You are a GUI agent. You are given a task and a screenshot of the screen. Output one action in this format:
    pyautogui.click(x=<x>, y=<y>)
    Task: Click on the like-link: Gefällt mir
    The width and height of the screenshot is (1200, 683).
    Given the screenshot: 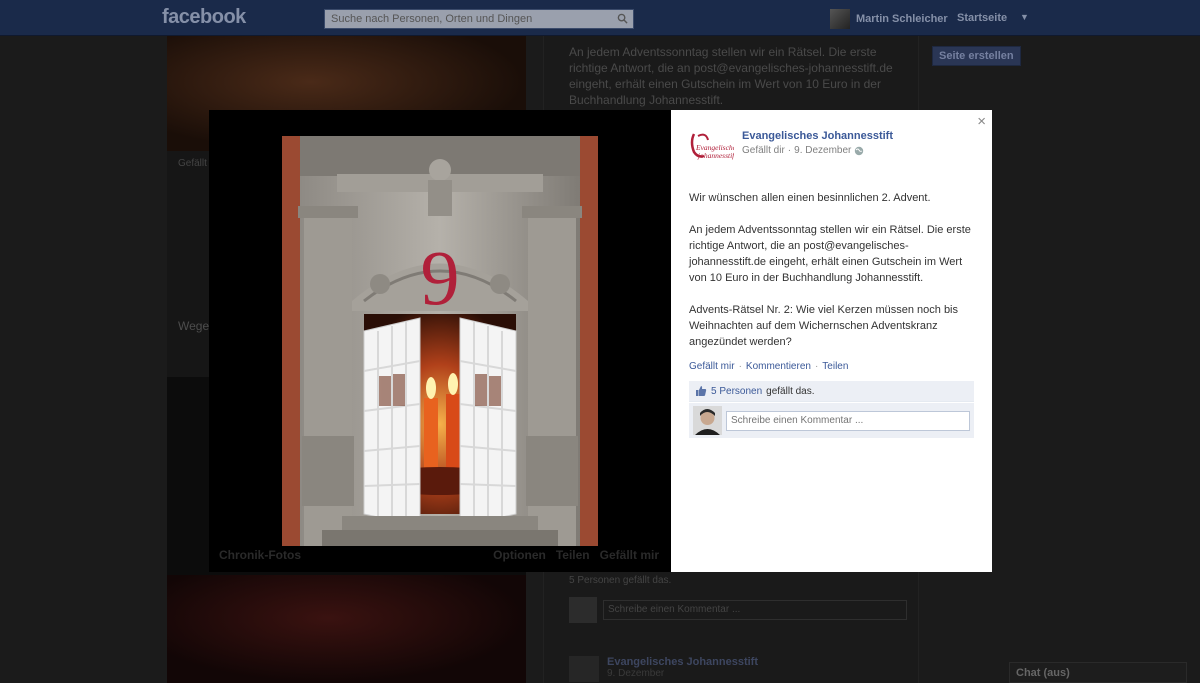 What is the action you would take?
    pyautogui.click(x=629, y=555)
    